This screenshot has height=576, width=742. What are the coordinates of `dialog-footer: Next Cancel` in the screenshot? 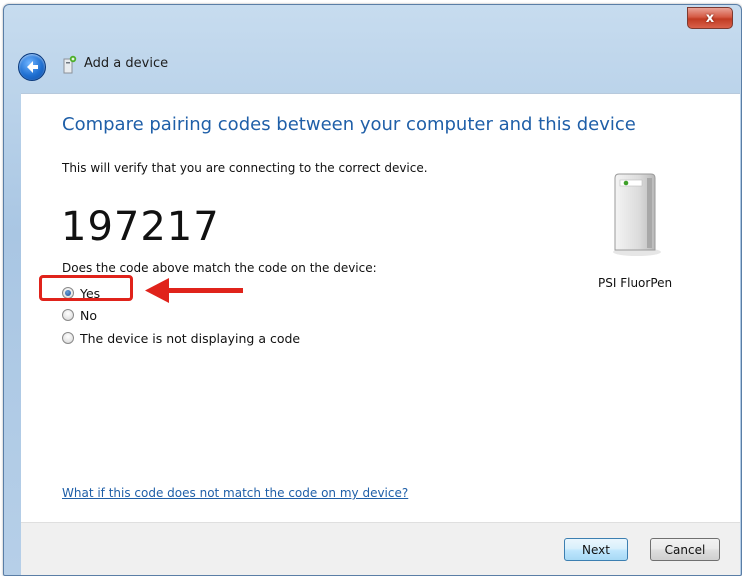 It's located at (380, 548).